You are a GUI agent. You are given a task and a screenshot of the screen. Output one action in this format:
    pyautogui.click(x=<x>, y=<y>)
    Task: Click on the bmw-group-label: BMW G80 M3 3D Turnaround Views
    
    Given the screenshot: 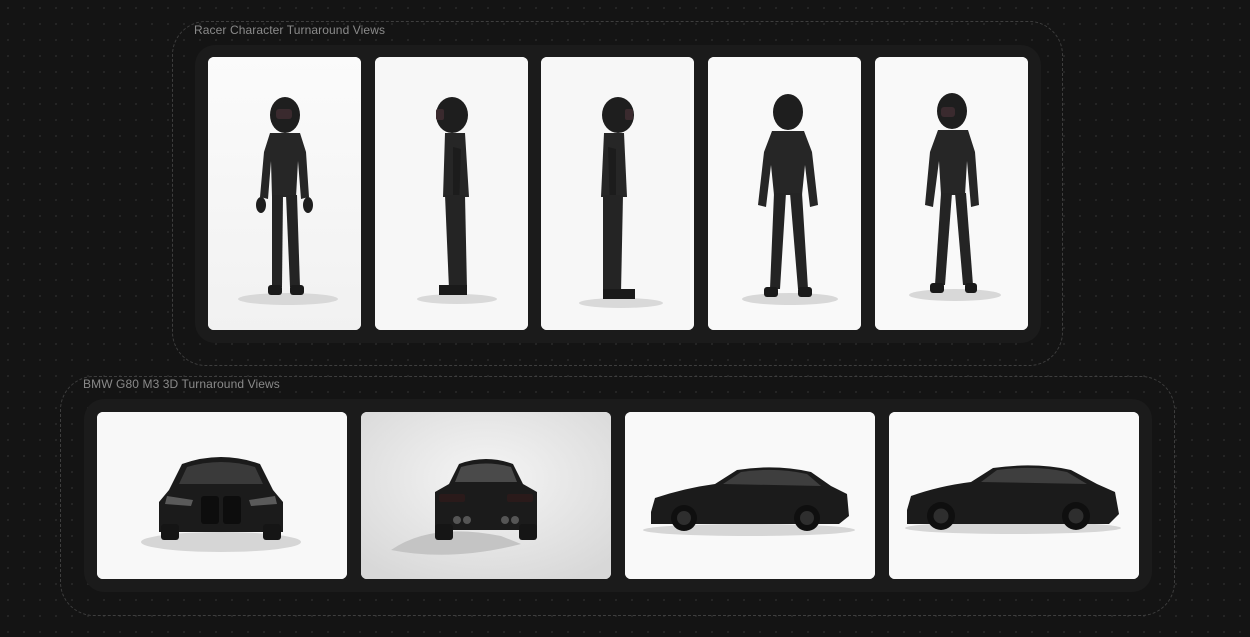 What is the action you would take?
    pyautogui.click(x=181, y=384)
    